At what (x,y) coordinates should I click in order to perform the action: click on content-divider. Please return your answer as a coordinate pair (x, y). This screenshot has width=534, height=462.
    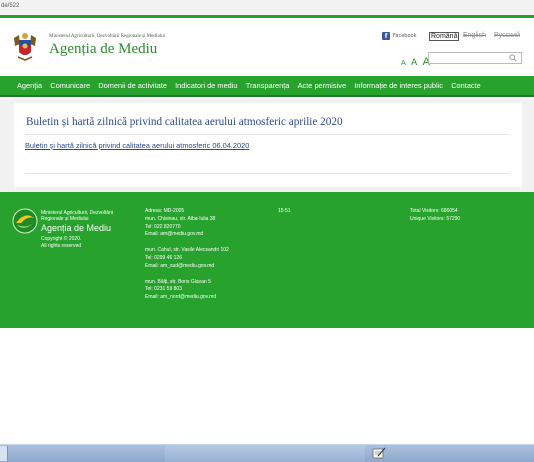
    Looking at the image, I should click on (267, 173).